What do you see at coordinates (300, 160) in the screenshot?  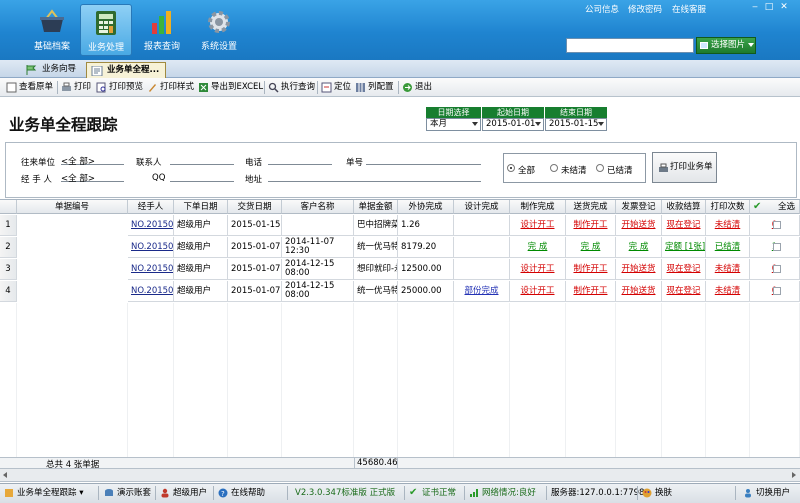 I see `phone-field` at bounding box center [300, 160].